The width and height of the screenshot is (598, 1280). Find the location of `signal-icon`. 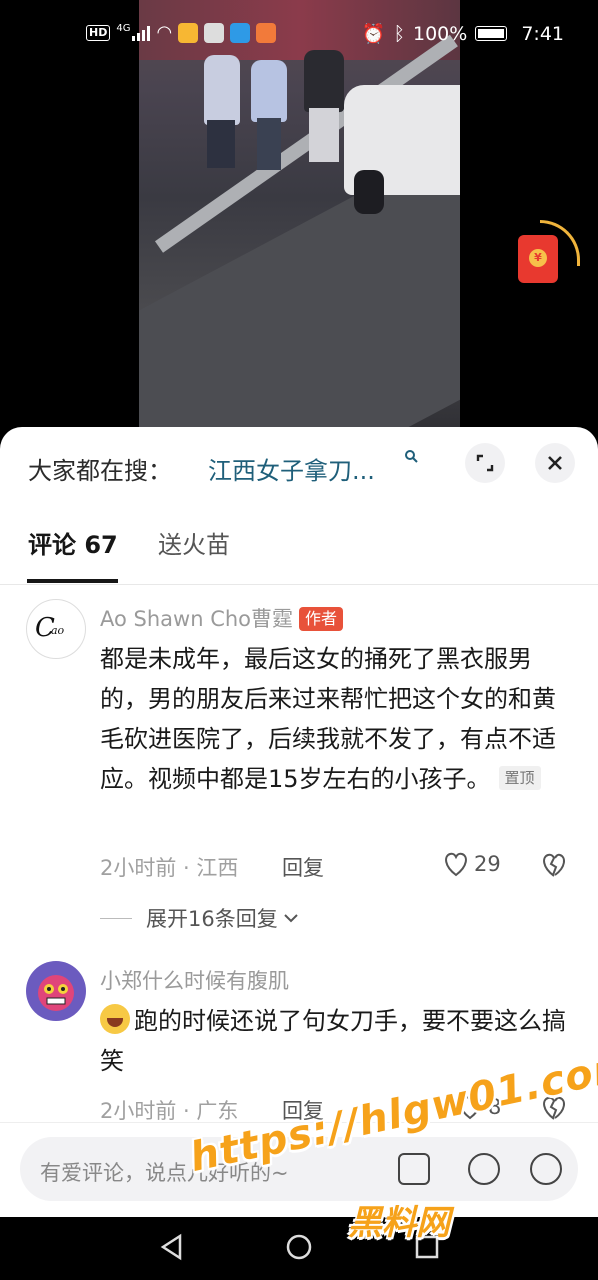

signal-icon is located at coordinates (141, 33).